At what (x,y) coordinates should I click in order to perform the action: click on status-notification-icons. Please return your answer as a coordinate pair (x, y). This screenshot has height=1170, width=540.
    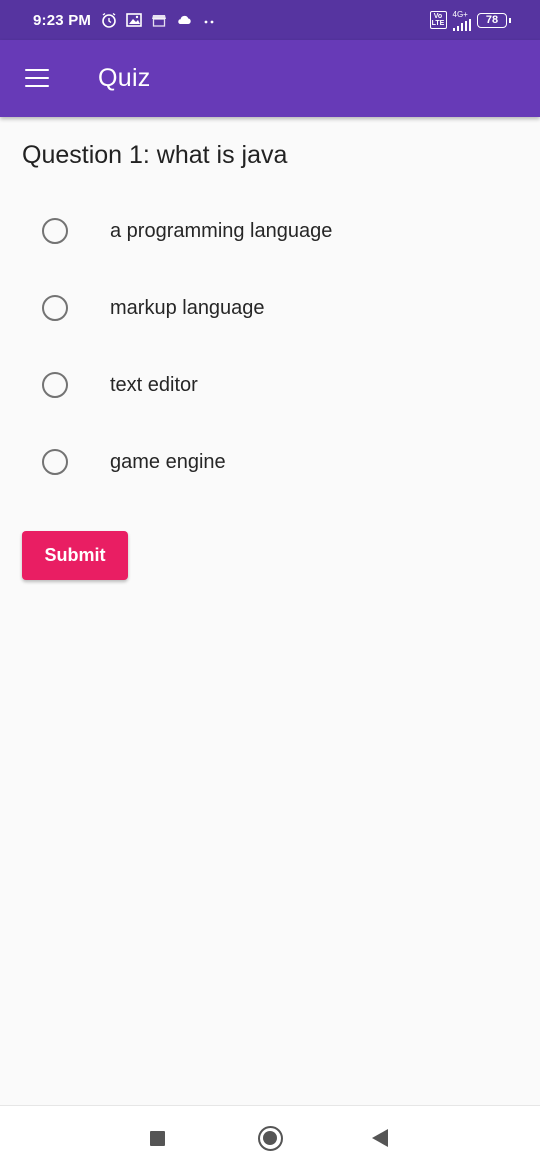
    Looking at the image, I should click on (159, 20).